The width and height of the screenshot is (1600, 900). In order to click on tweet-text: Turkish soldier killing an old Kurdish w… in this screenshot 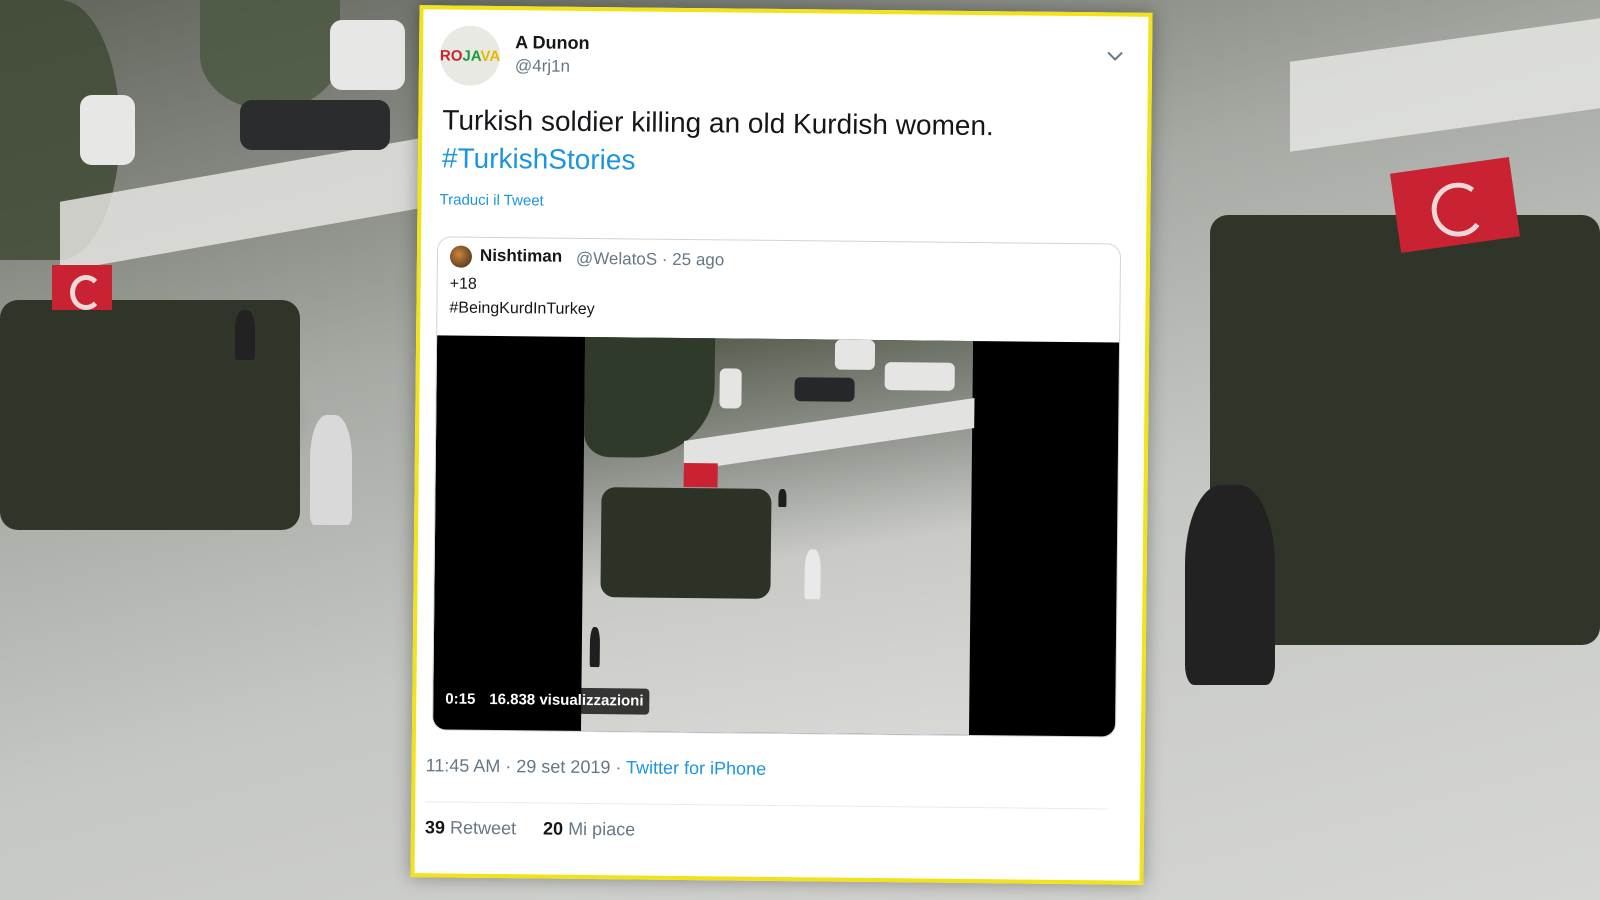, I will do `click(775, 142)`.